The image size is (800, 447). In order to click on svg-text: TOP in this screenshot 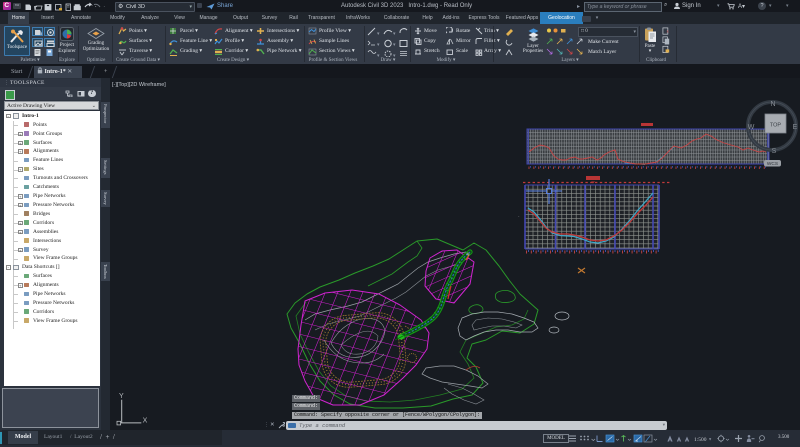, I will do `click(776, 126)`.